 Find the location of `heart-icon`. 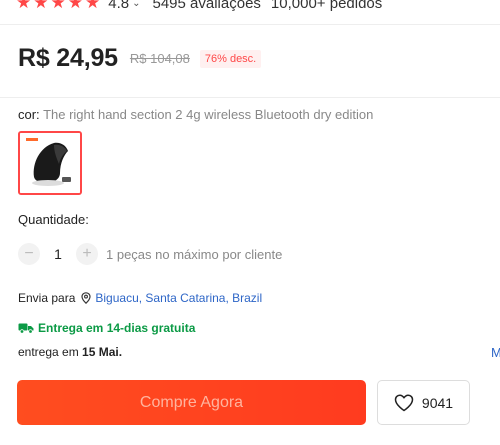

heart-icon is located at coordinates (404, 402).